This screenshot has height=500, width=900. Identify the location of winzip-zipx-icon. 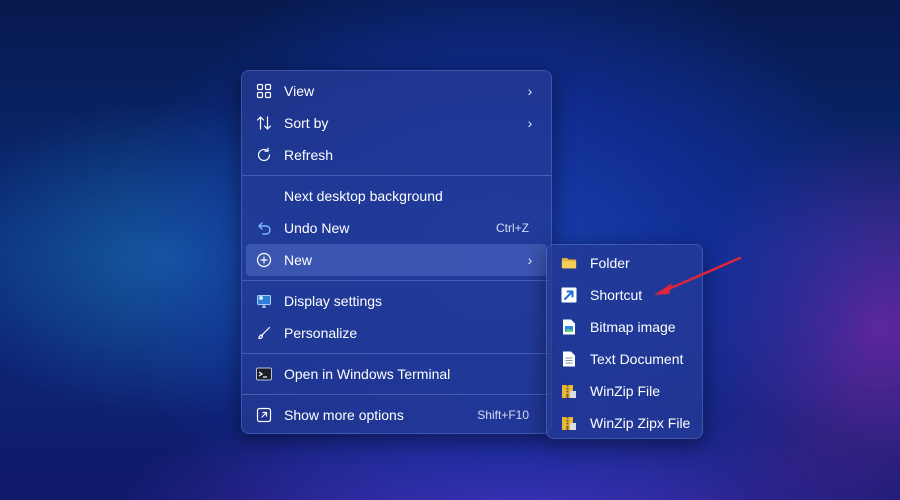
(569, 423).